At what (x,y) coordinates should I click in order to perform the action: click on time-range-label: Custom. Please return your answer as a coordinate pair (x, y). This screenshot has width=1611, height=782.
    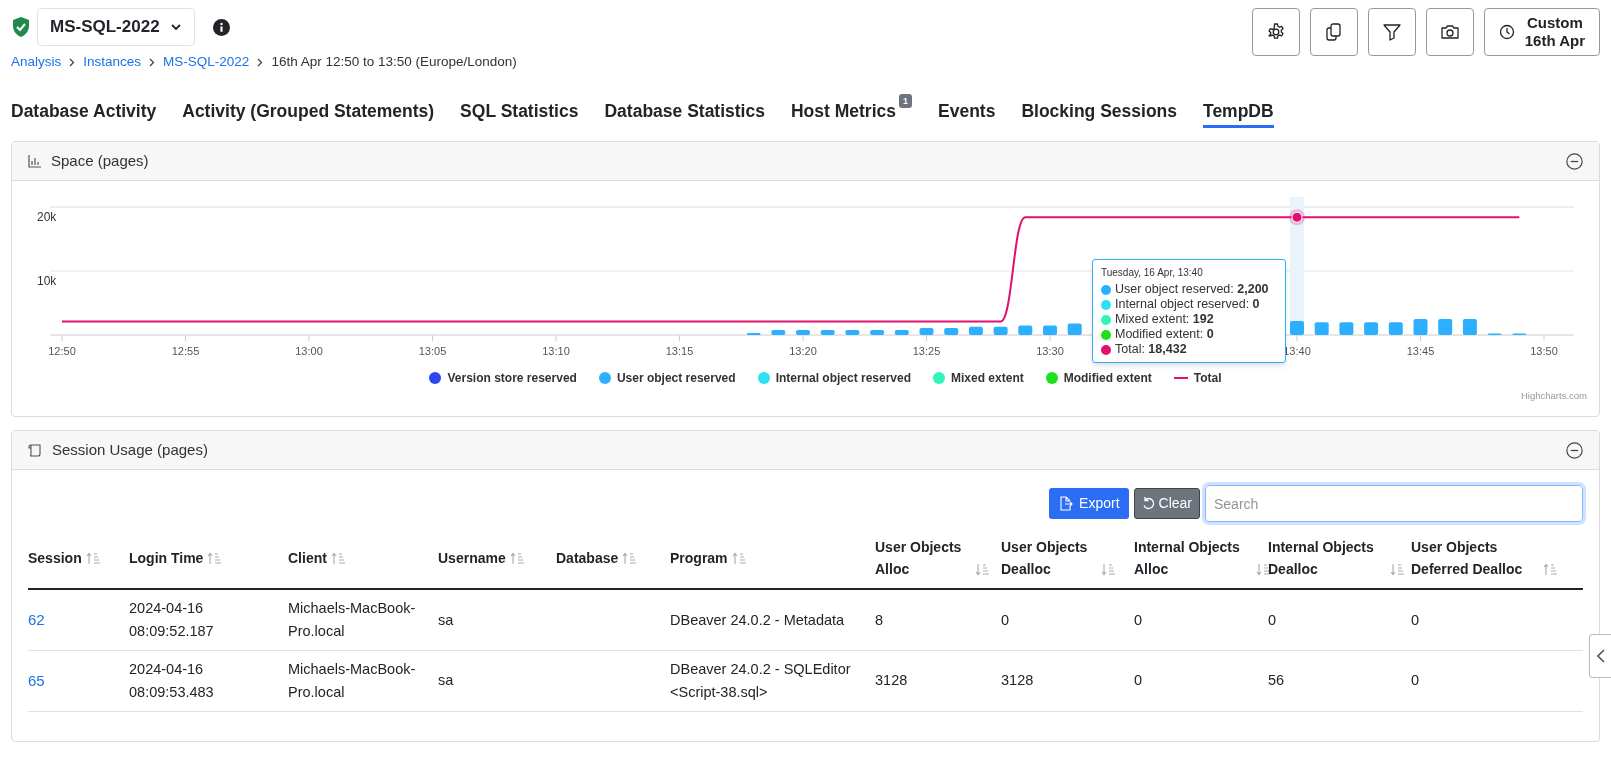
    Looking at the image, I should click on (1554, 23).